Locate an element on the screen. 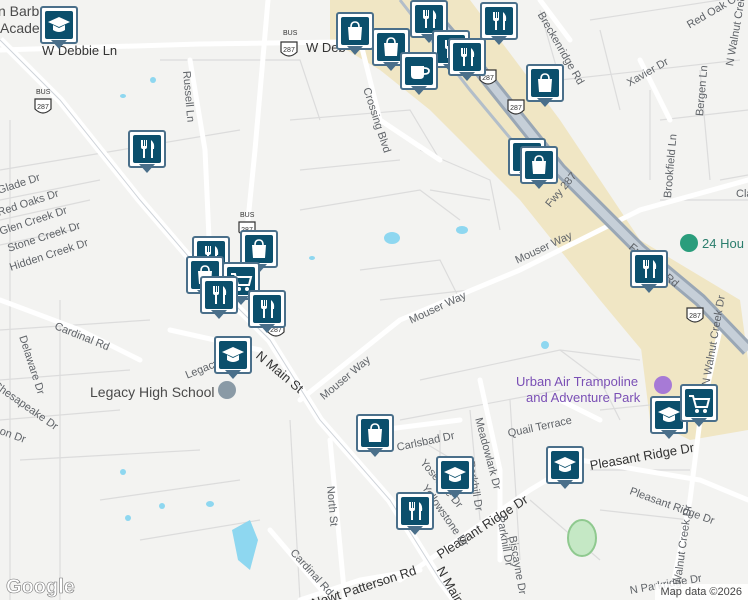  street-label-cla: Cla is located at coordinates (742, 194).